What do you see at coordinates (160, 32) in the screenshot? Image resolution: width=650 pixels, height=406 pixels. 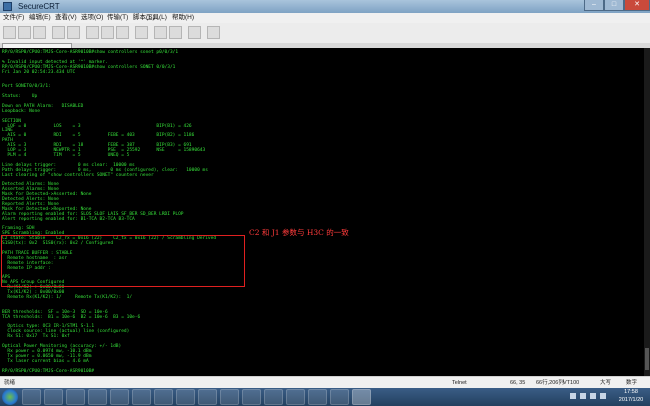 I see `settings-icon` at bounding box center [160, 32].